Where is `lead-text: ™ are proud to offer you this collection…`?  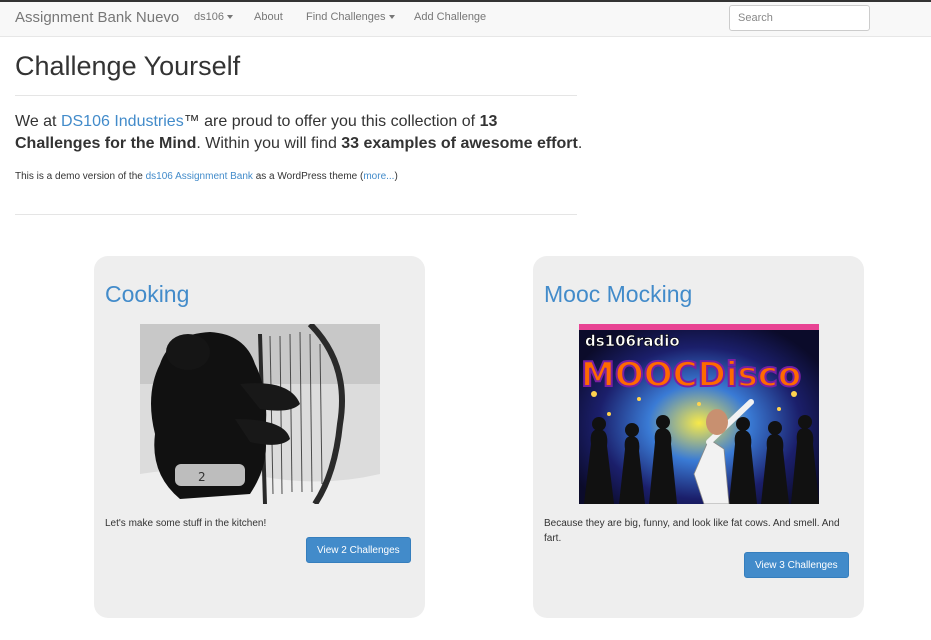
lead-text: ™ are proud to offer you this collection… is located at coordinates (331, 121).